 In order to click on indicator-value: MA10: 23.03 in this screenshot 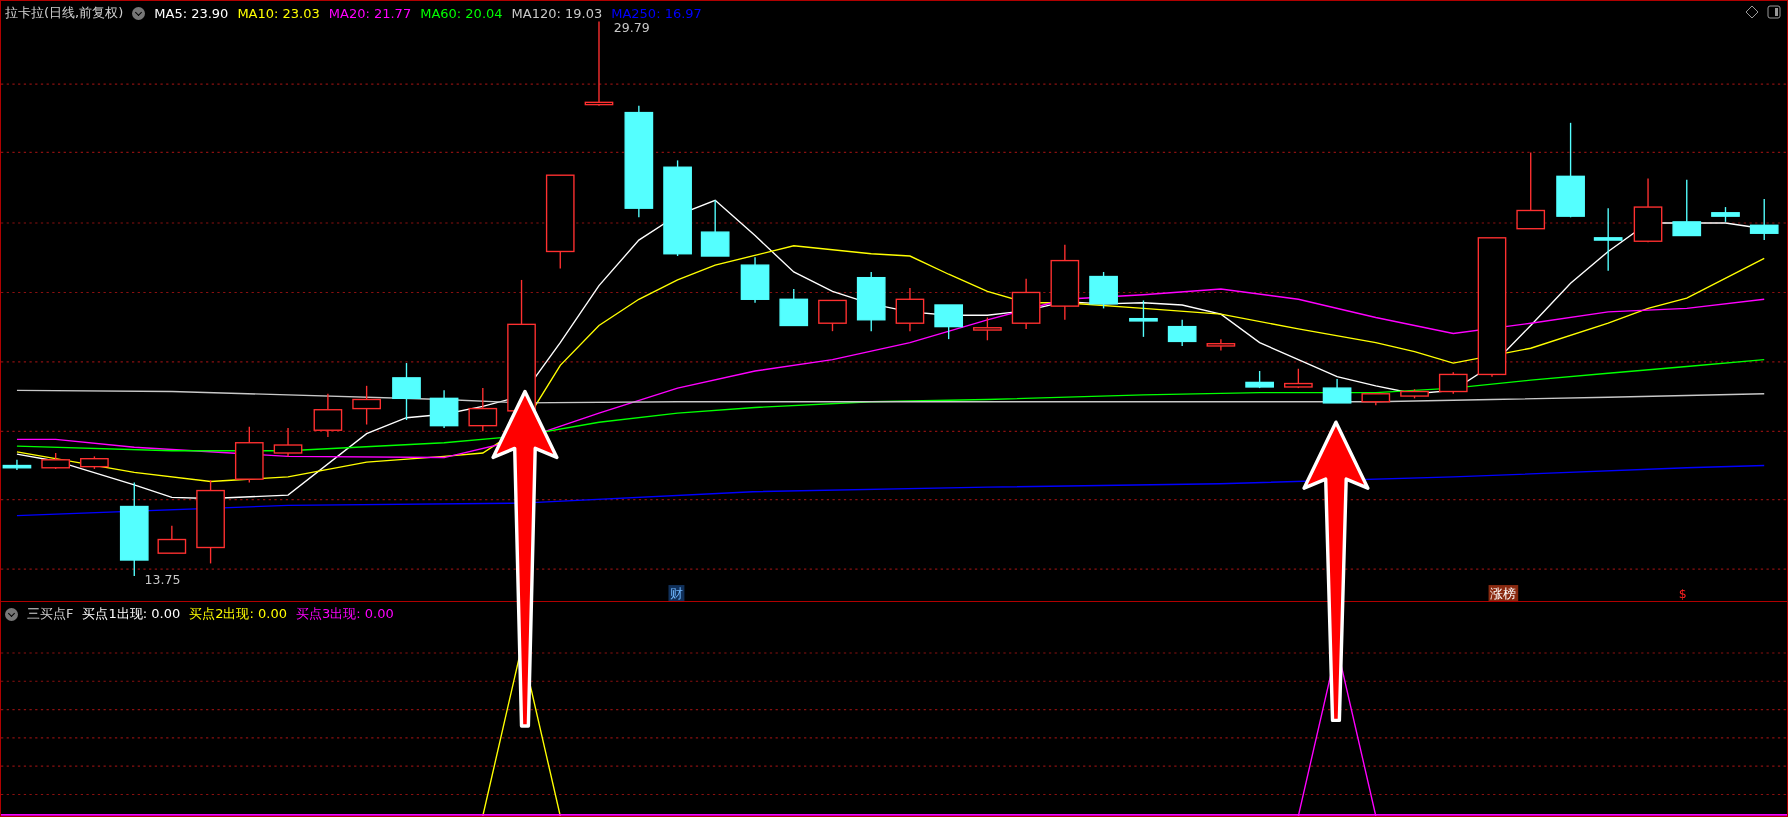, I will do `click(278, 13)`.